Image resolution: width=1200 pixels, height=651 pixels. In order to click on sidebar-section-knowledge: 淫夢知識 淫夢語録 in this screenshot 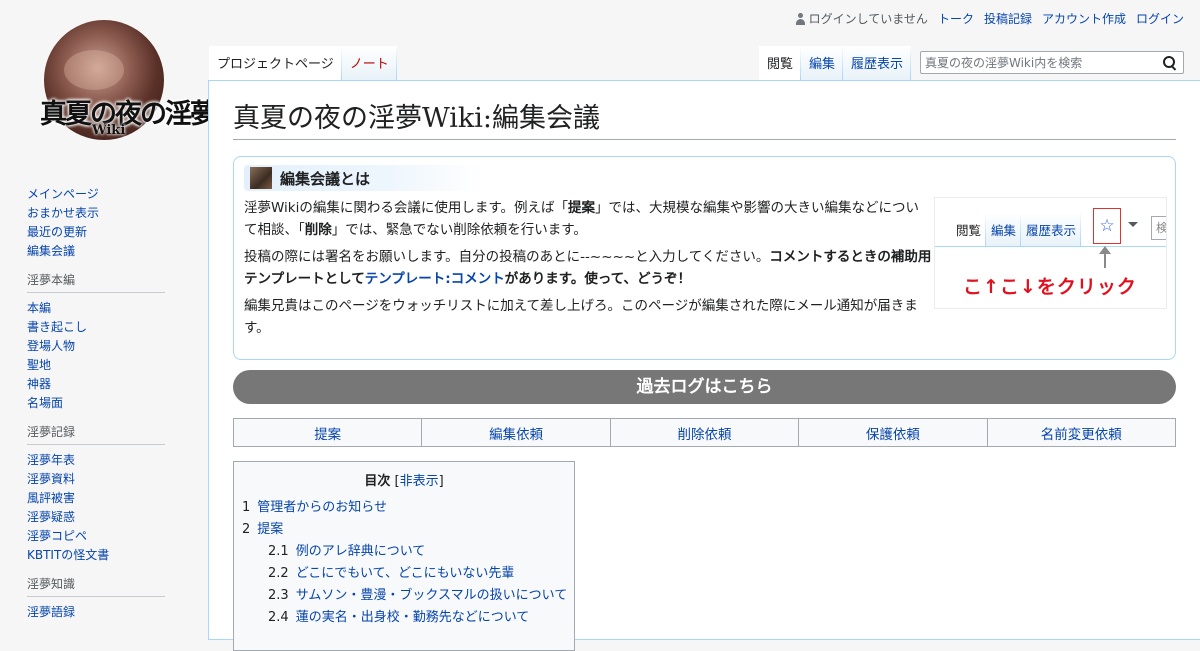, I will do `click(96, 598)`.